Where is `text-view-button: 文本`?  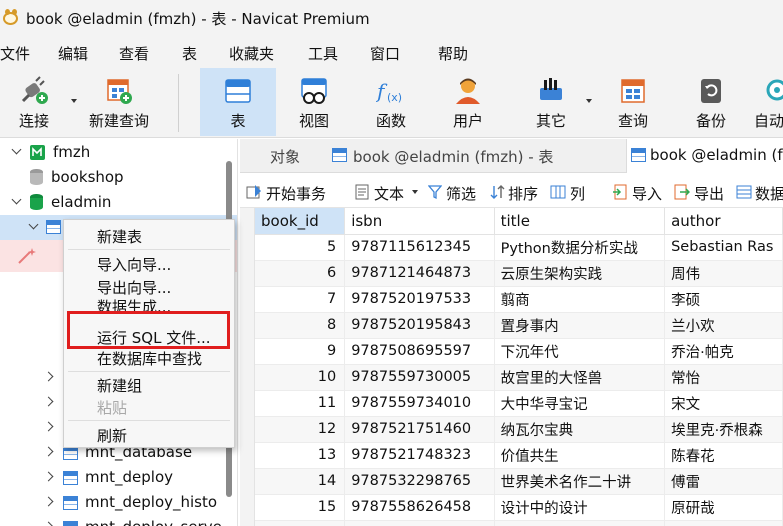
text-view-button: 文本 is located at coordinates (389, 193).